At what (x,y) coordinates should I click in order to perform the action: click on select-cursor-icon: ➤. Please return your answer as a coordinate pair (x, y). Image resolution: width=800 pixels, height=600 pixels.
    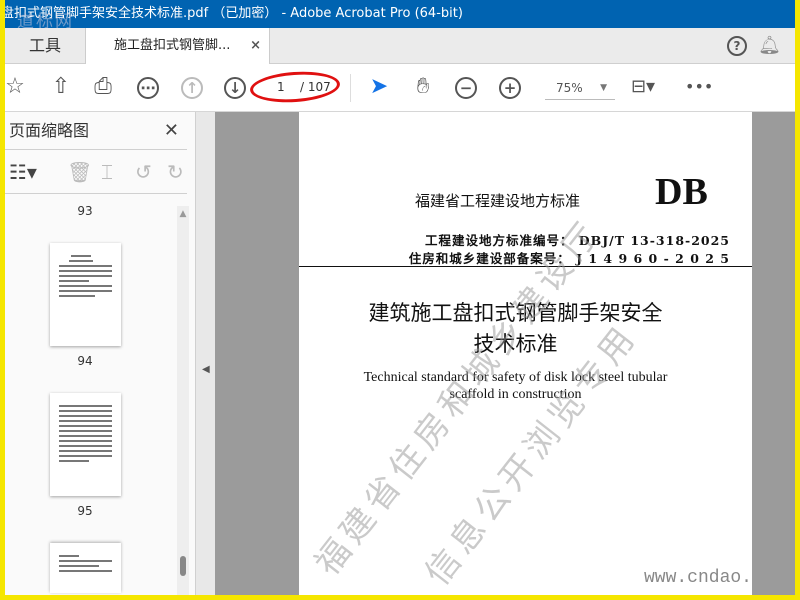
    Looking at the image, I should click on (379, 87).